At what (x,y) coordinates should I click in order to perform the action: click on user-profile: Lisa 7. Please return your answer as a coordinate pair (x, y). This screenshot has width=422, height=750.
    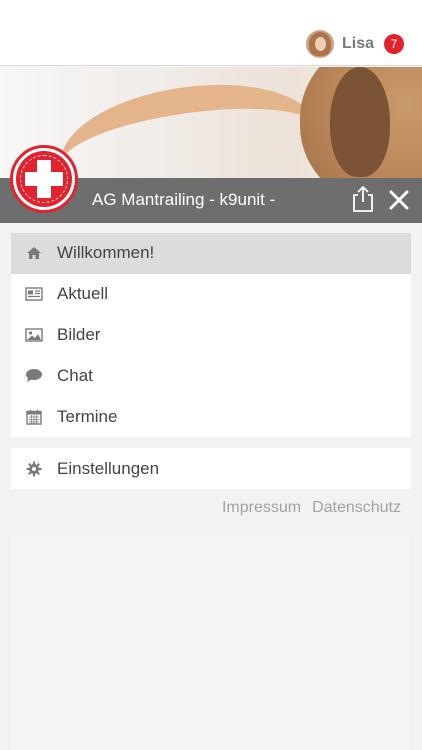
    Looking at the image, I should click on (354, 44).